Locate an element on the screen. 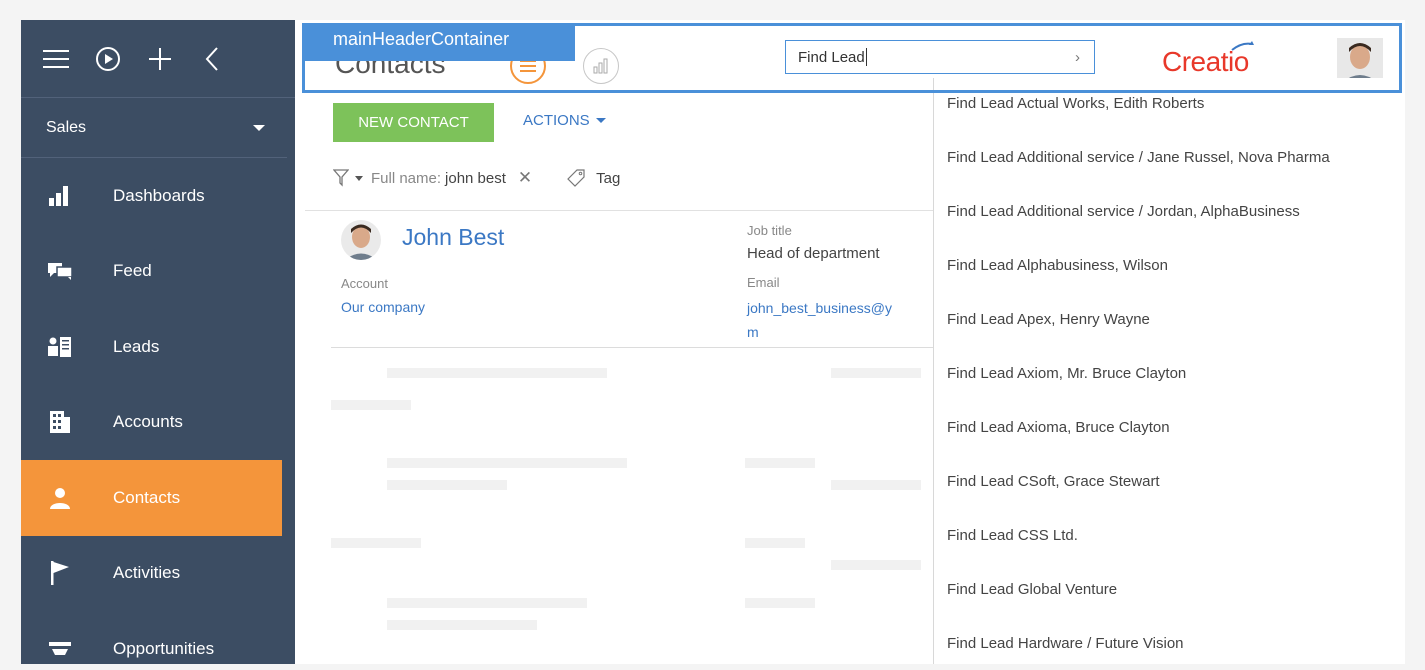 Image resolution: width=1425 pixels, height=670 pixels. contact-avatar is located at coordinates (361, 240).